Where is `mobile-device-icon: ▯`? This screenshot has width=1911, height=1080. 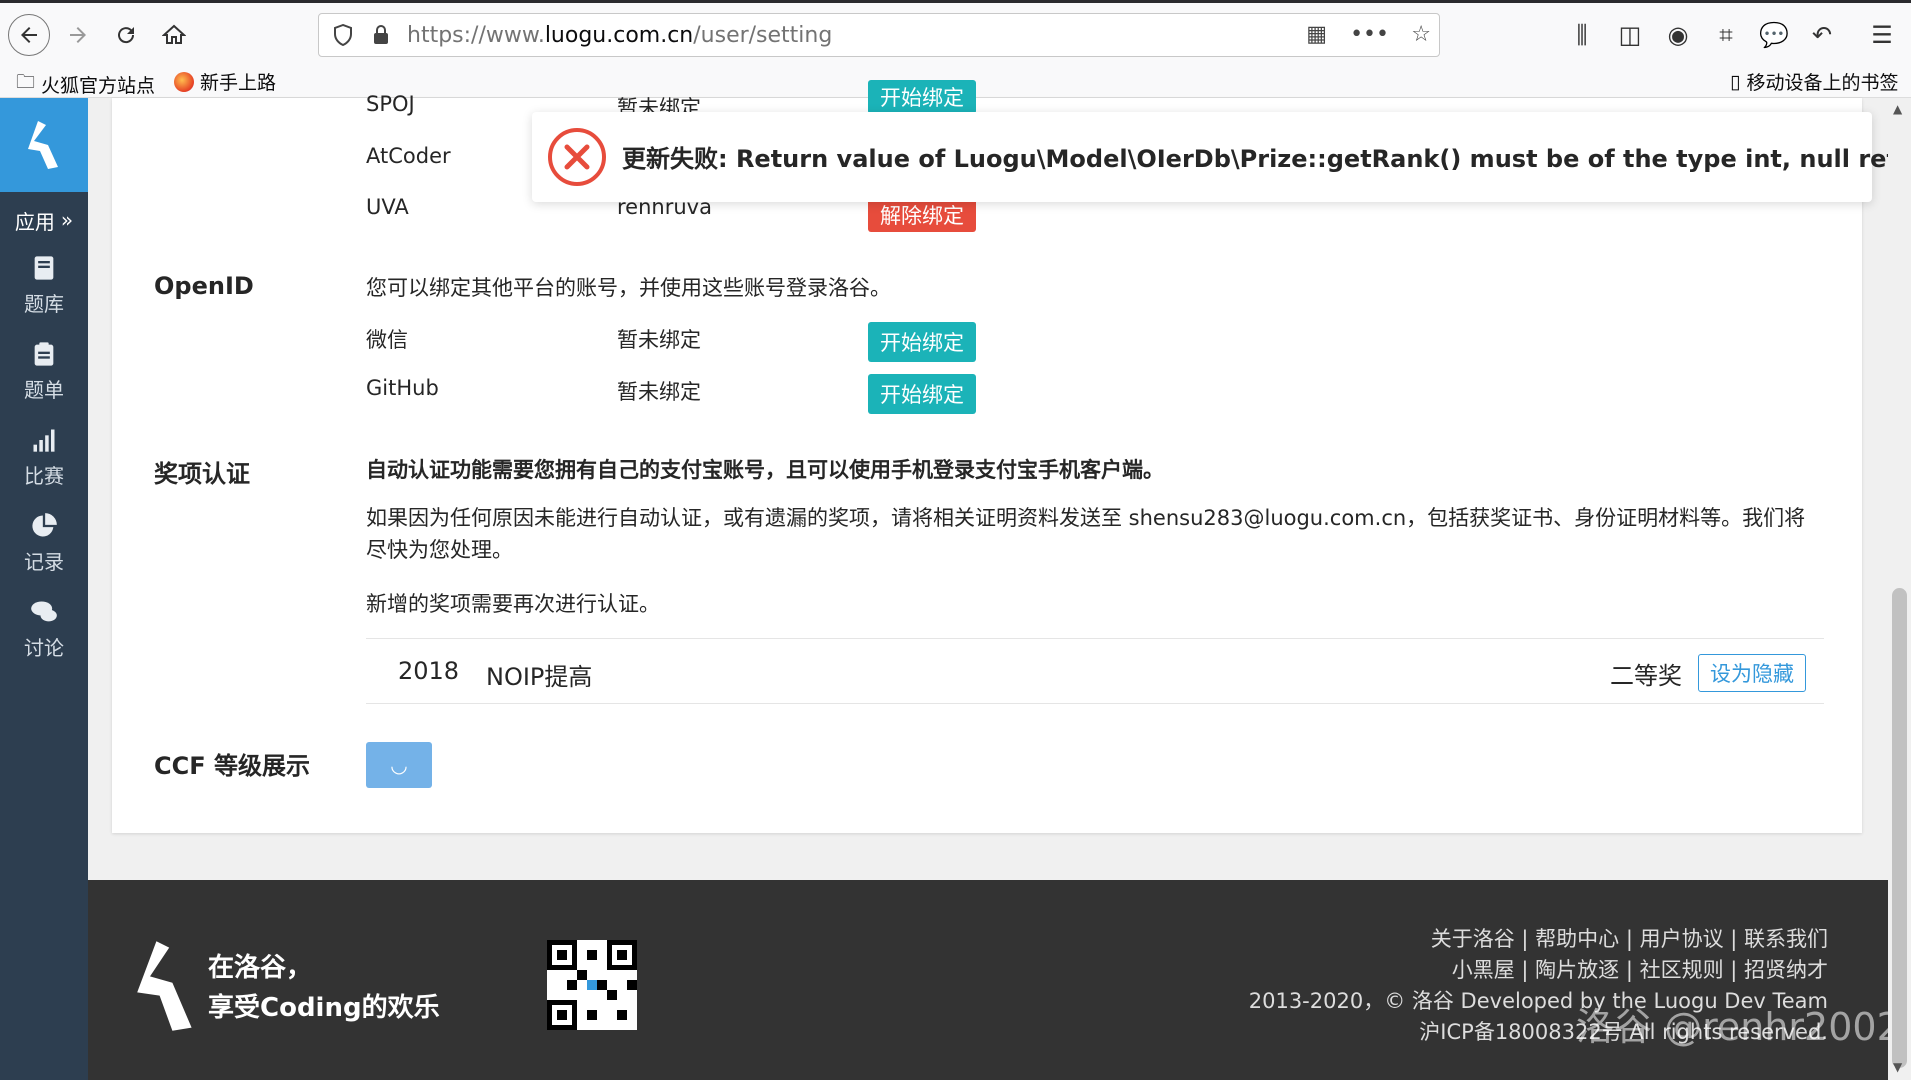
mobile-device-icon: ▯ is located at coordinates (1735, 81).